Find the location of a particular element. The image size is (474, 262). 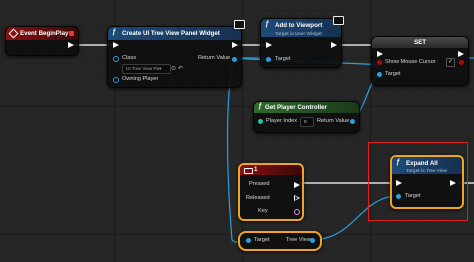

monitor-icon-create is located at coordinates (239, 24).